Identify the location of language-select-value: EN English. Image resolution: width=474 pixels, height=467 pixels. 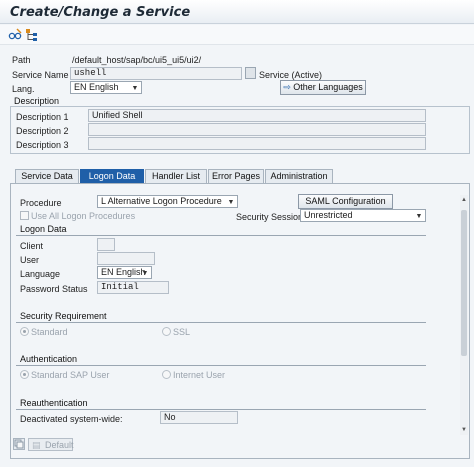
(123, 272).